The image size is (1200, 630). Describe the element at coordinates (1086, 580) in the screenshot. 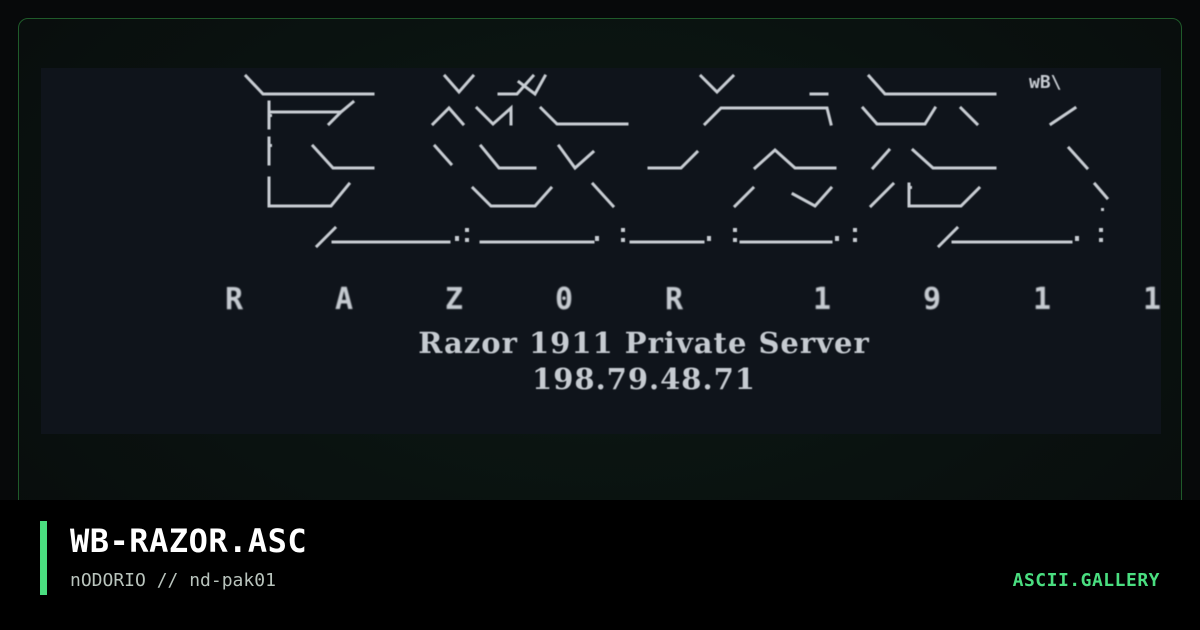

I see `site-brand-link: ASCII.GALLERY` at that location.